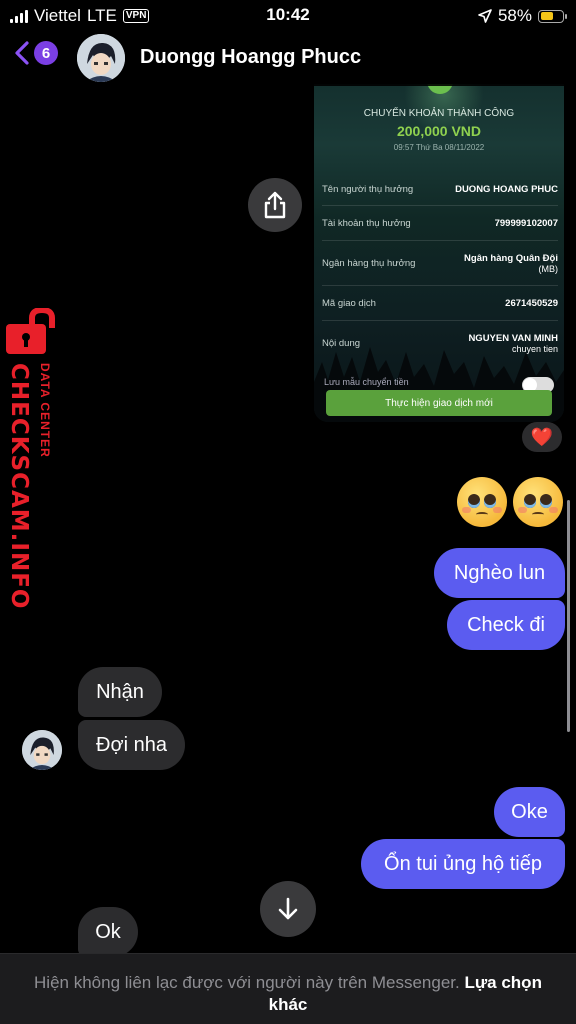  I want to click on receipt-row-label: Tài khoản thụ hưởng, so click(366, 223).